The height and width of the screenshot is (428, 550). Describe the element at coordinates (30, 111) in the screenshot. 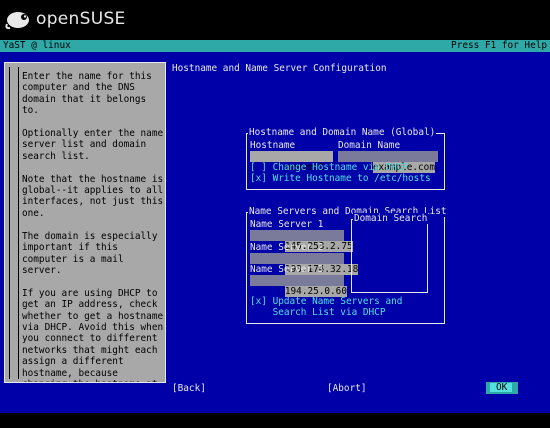

I see `help-line: to.` at that location.